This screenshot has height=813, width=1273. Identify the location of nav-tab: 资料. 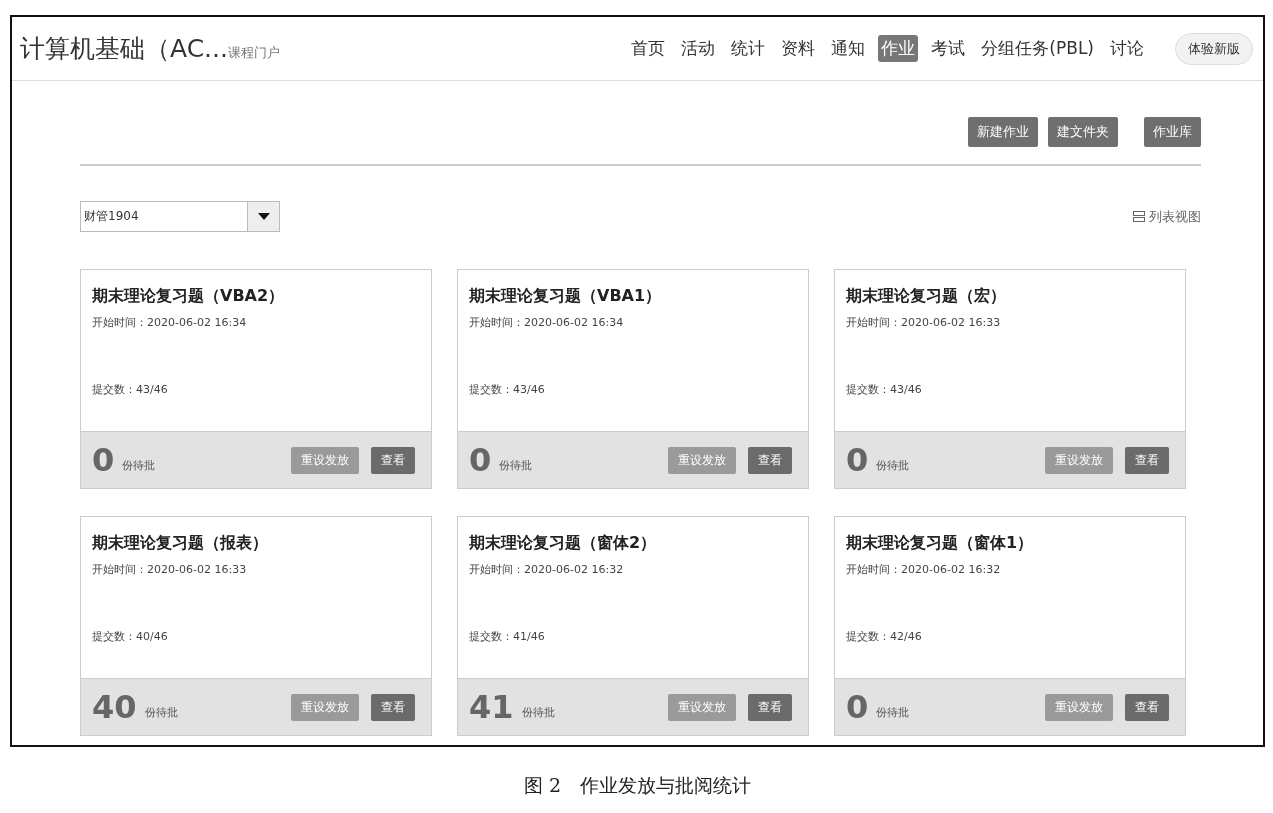
(798, 48).